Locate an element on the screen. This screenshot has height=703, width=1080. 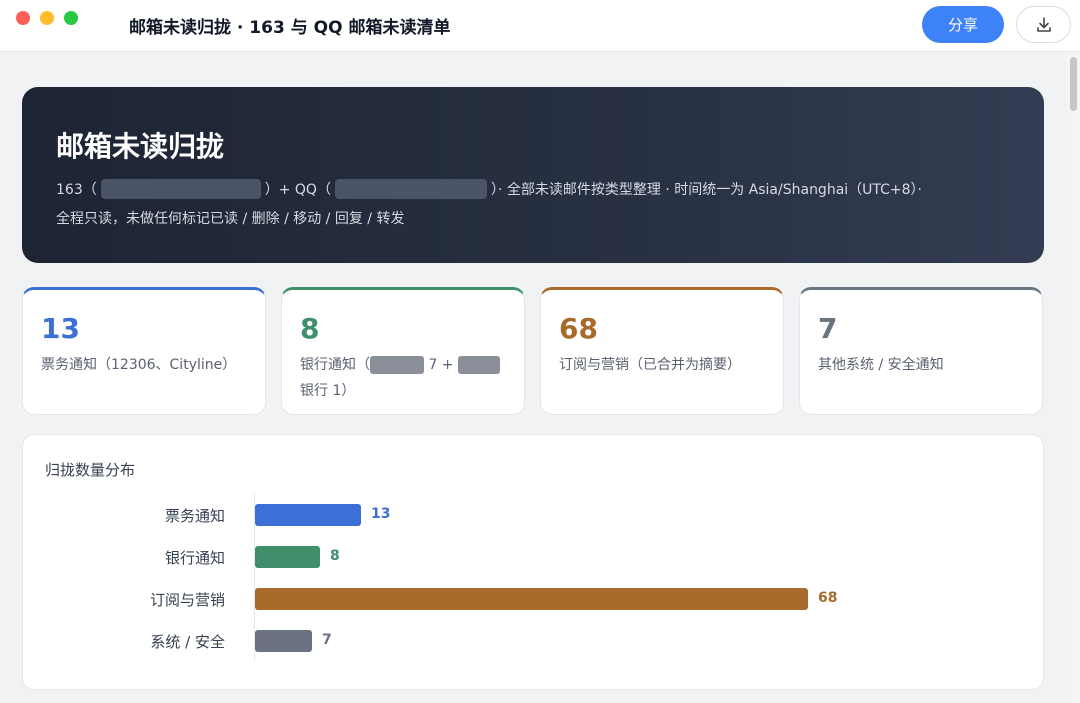
hero-text-163: 163（ is located at coordinates (76, 190).